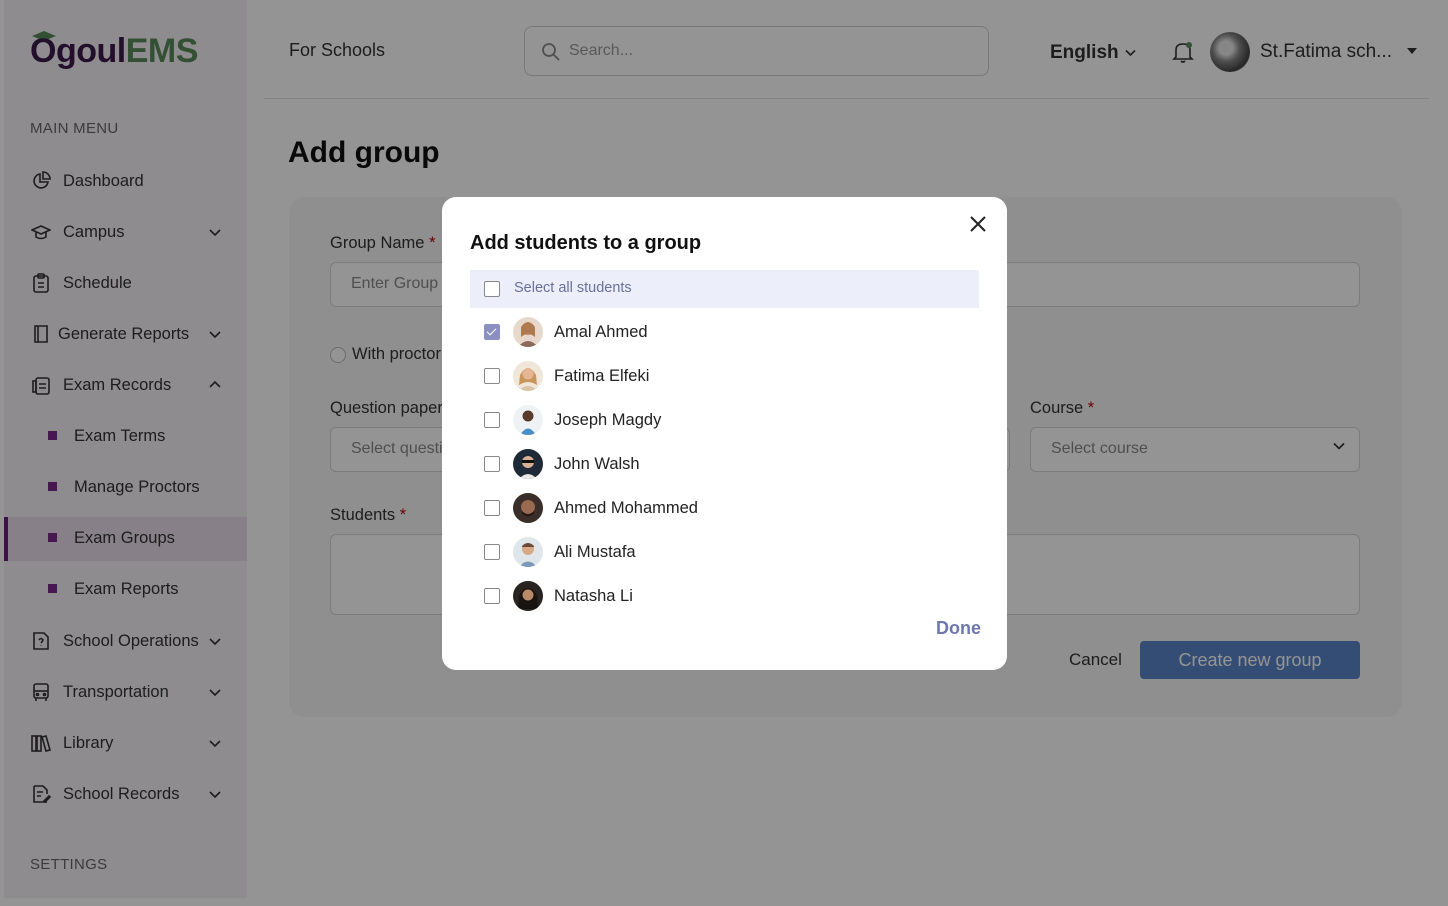 The height and width of the screenshot is (906, 1448). What do you see at coordinates (573, 288) in the screenshot?
I see `select-all-label: Select all students` at bounding box center [573, 288].